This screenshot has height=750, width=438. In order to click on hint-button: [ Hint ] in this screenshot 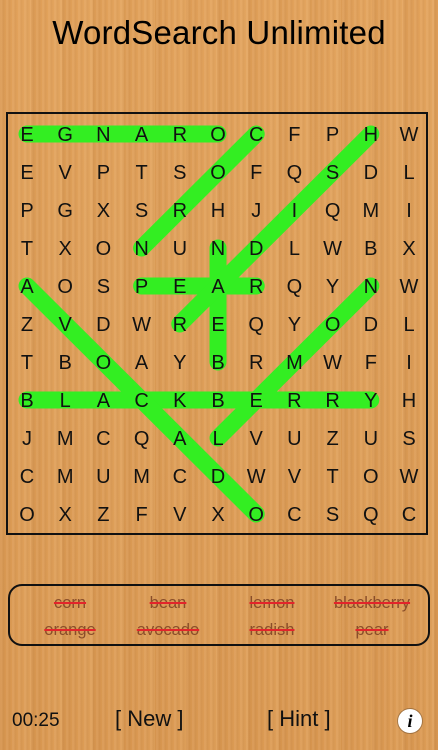, I will do `click(299, 719)`.